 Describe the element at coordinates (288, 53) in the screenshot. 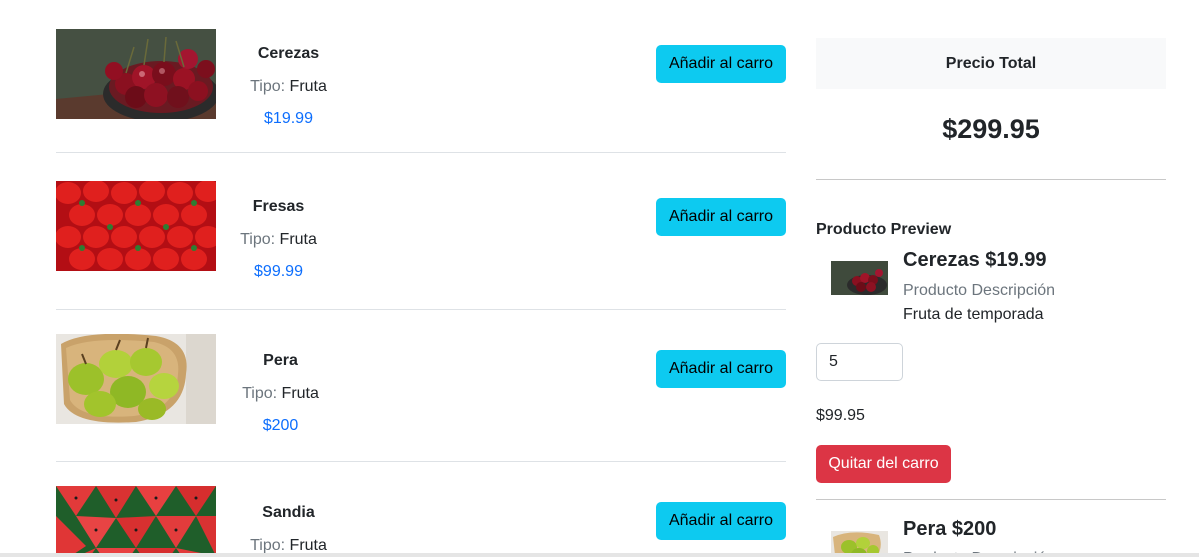

I see `product-name: Cerezas` at that location.